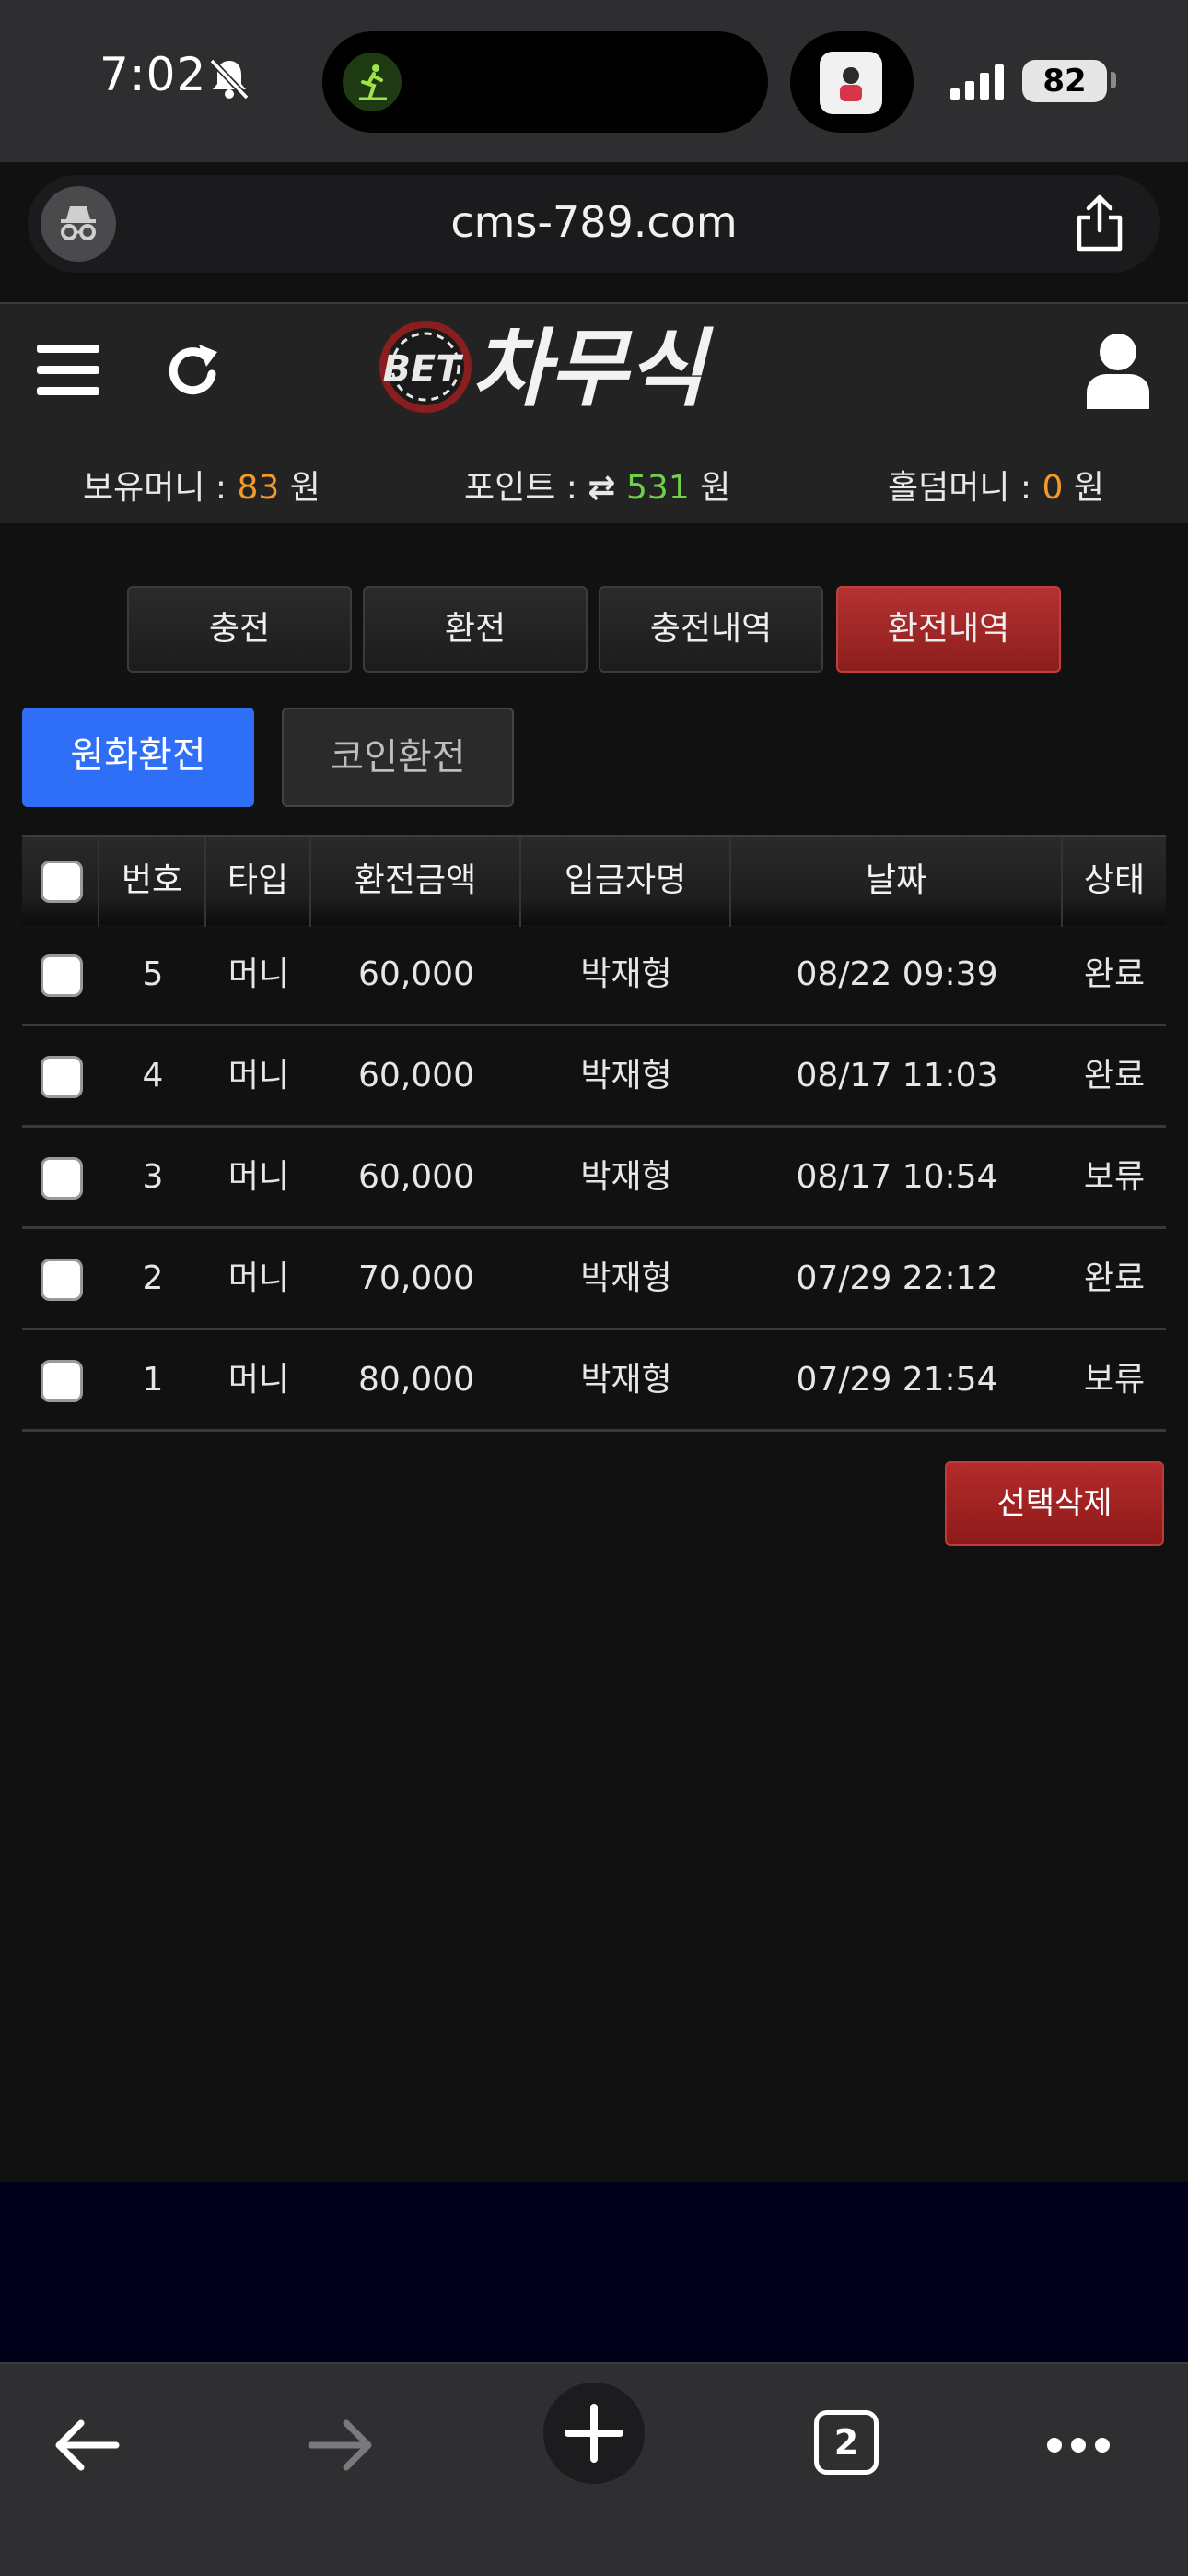 The image size is (1188, 2576). What do you see at coordinates (593, 369) in the screenshot?
I see `svg-text: 차무식` at bounding box center [593, 369].